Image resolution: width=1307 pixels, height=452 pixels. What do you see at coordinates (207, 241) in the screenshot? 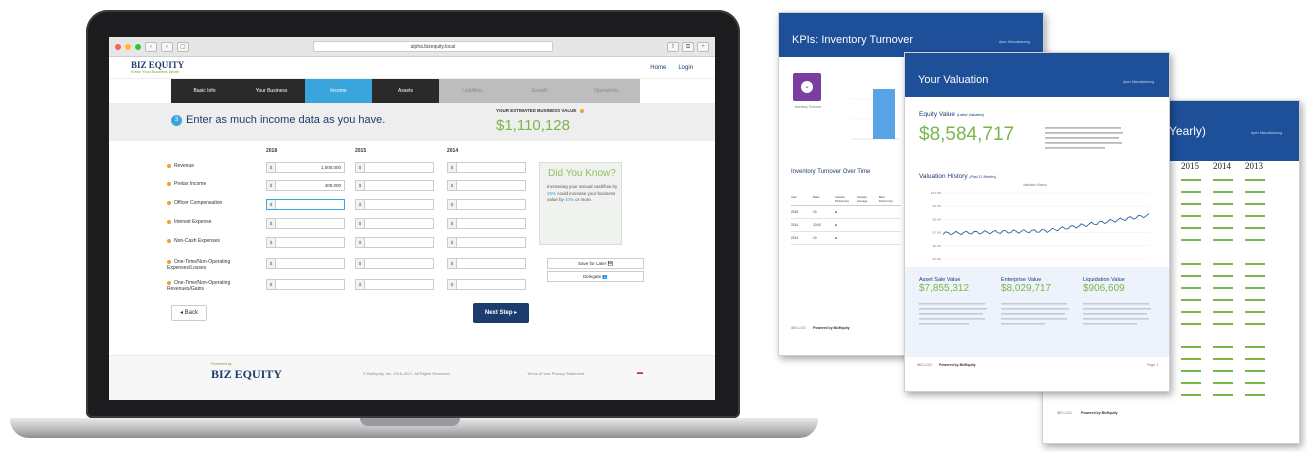
I see `field-label: Non-Cash Expenses` at bounding box center [207, 241].